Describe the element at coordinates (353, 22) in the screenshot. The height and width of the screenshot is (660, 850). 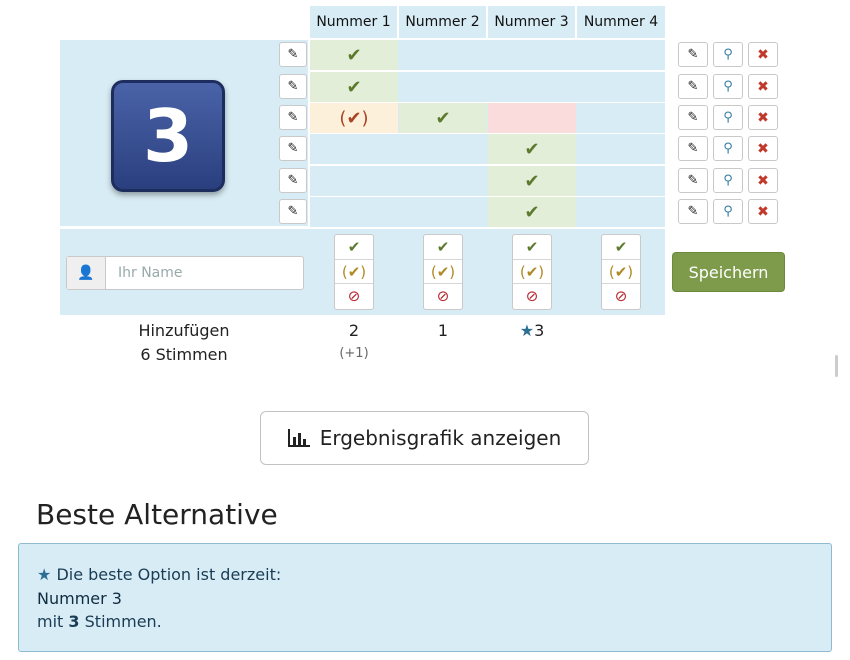
I see `column-header-nummer-1: Nummer 1` at that location.